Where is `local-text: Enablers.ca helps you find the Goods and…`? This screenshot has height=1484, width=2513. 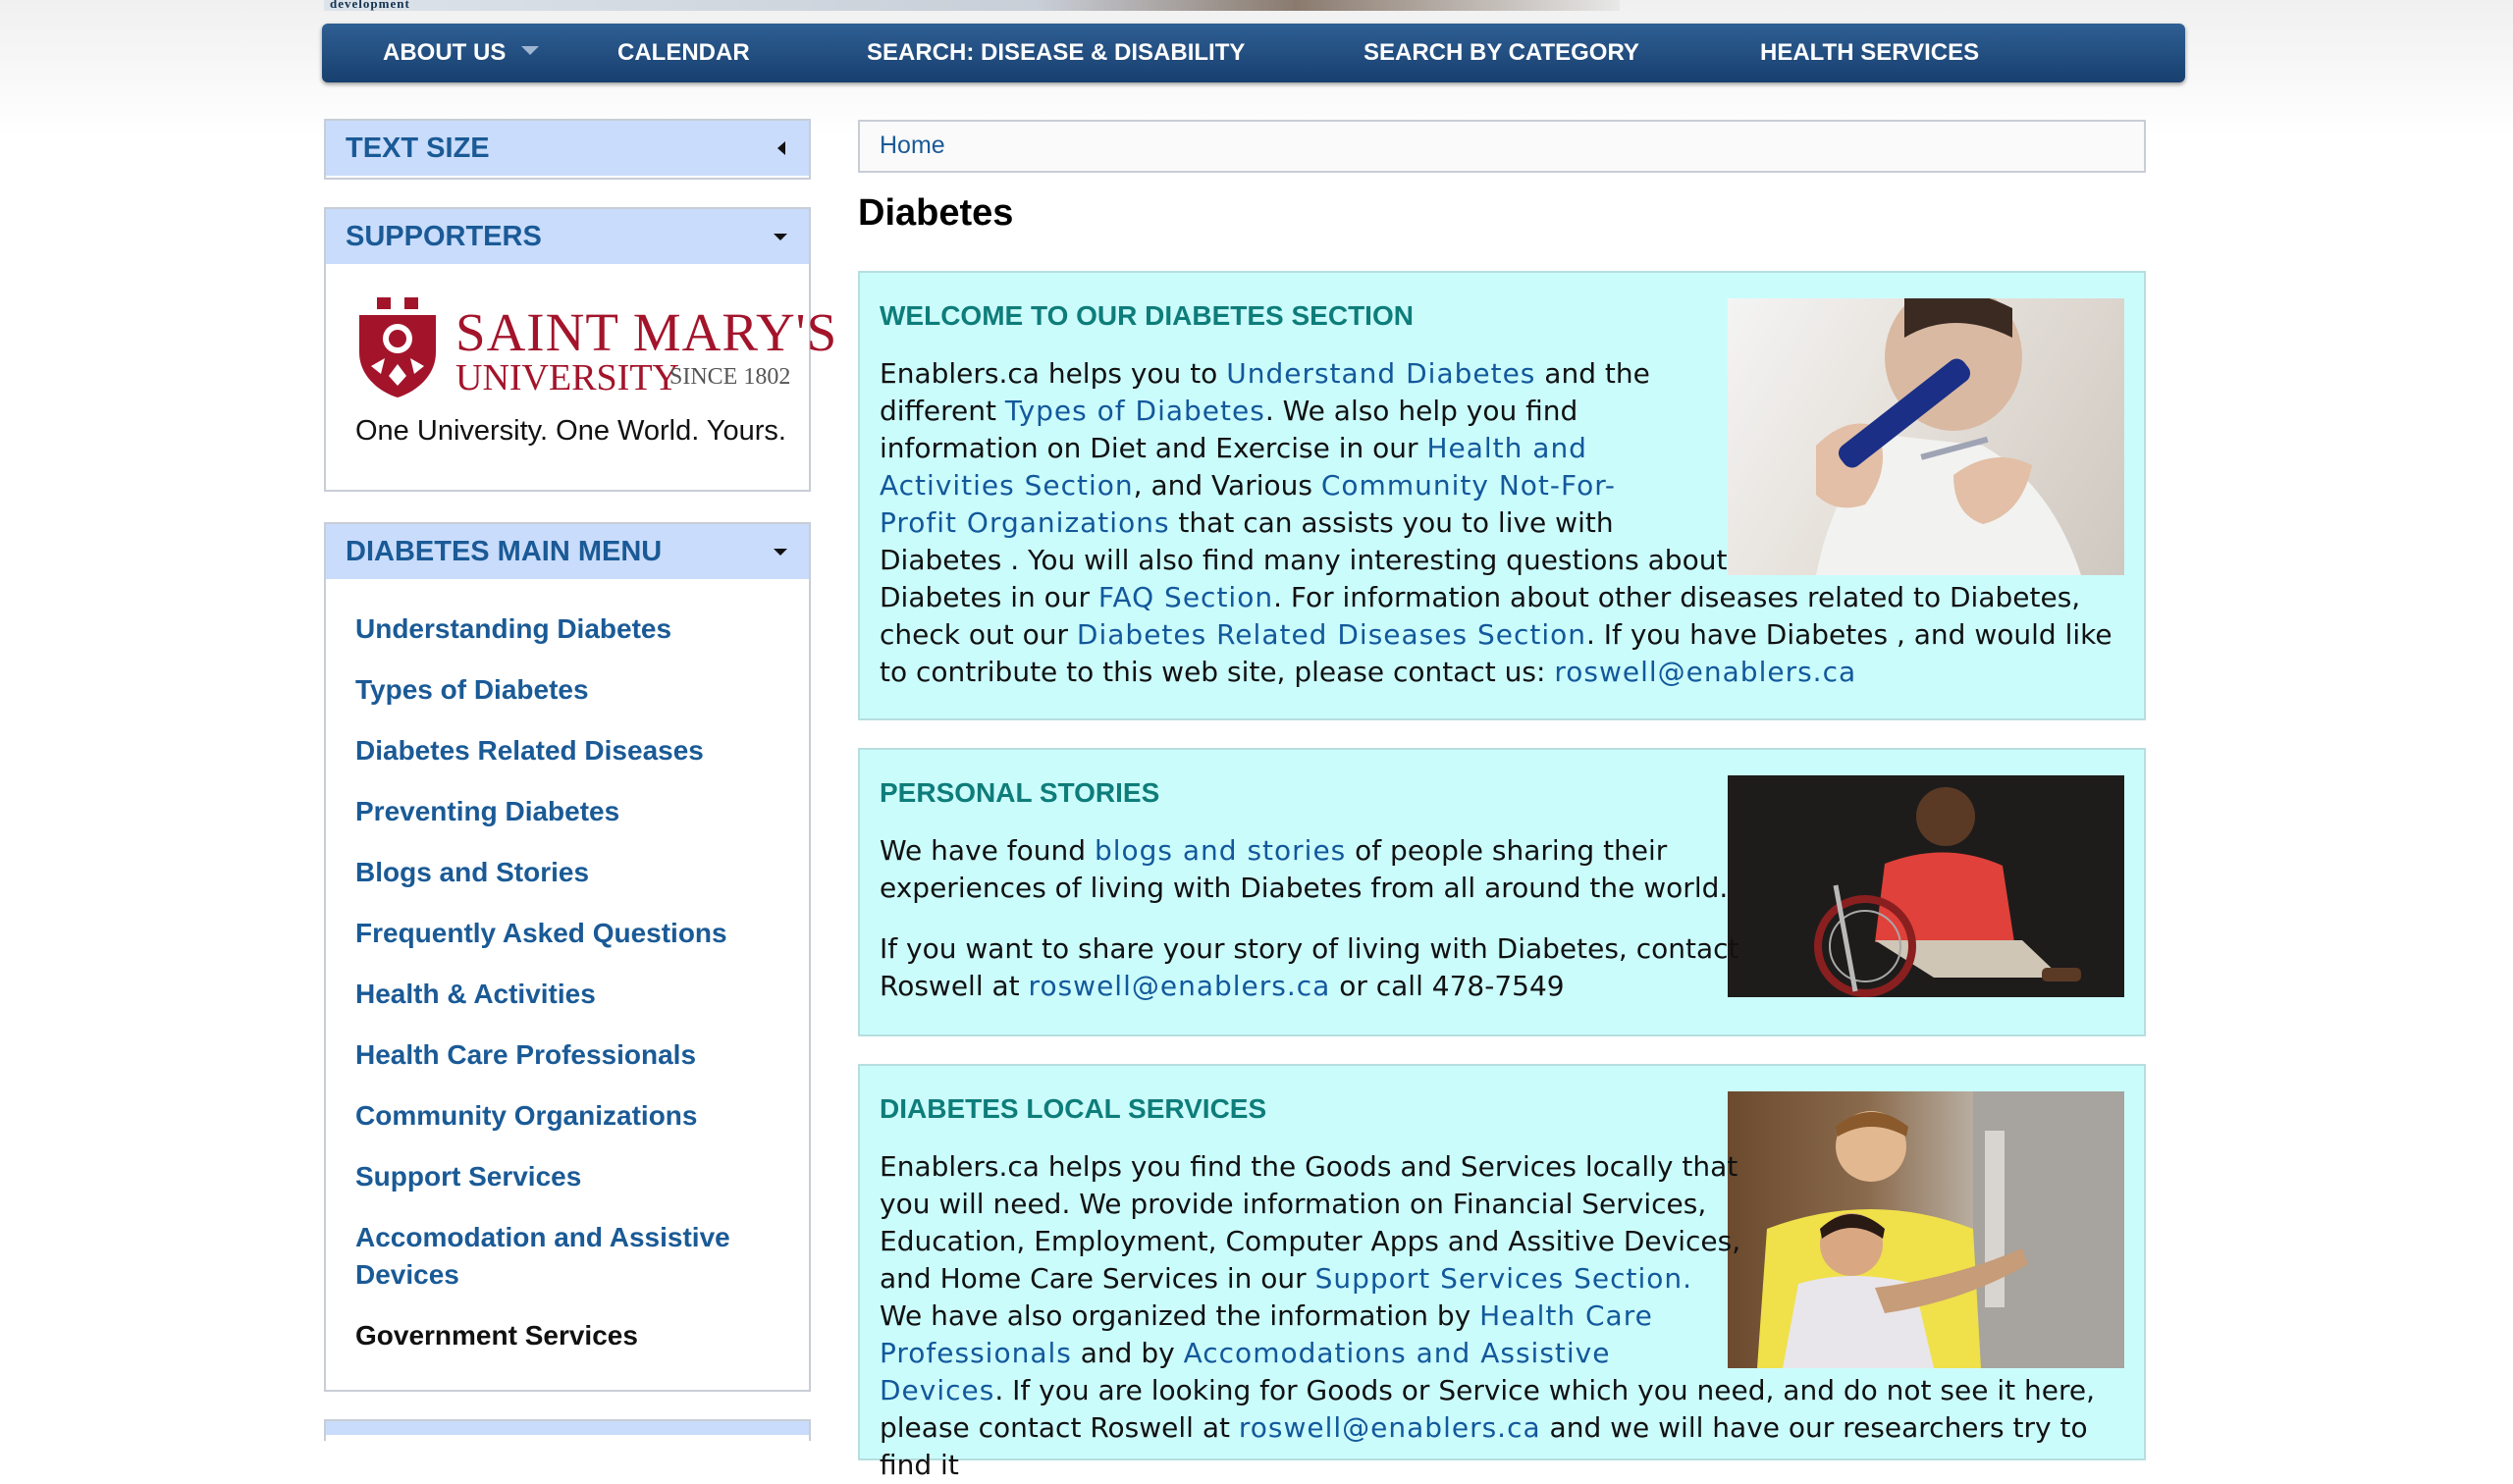 local-text: Enablers.ca helps you find the Goods and… is located at coordinates (1309, 1166).